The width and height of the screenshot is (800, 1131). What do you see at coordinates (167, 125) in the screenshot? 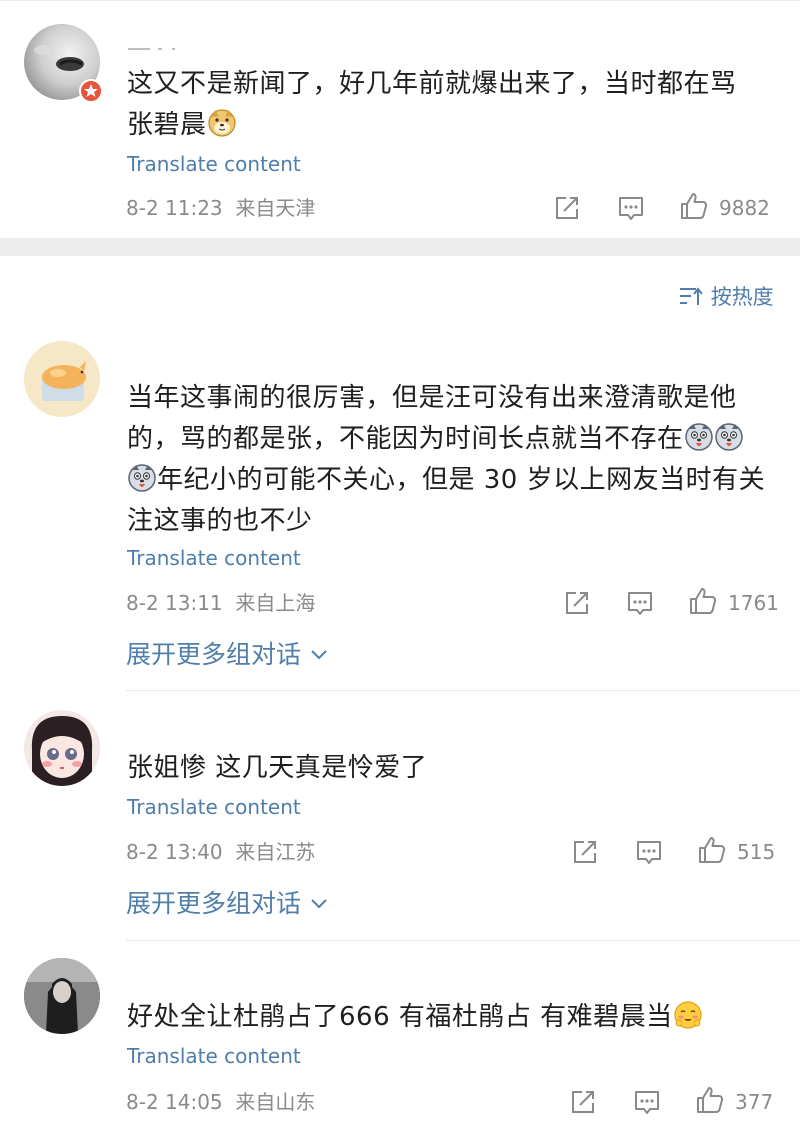
I see `comment-text-line: 张碧晨` at bounding box center [167, 125].